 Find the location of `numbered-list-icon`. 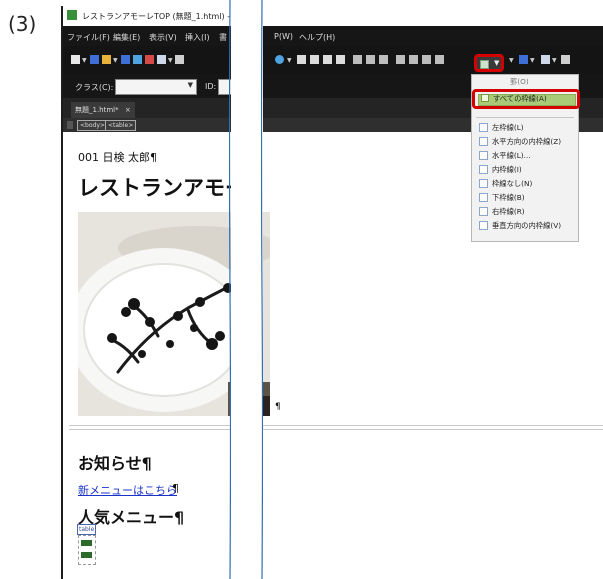

numbered-list-icon is located at coordinates (400, 59).